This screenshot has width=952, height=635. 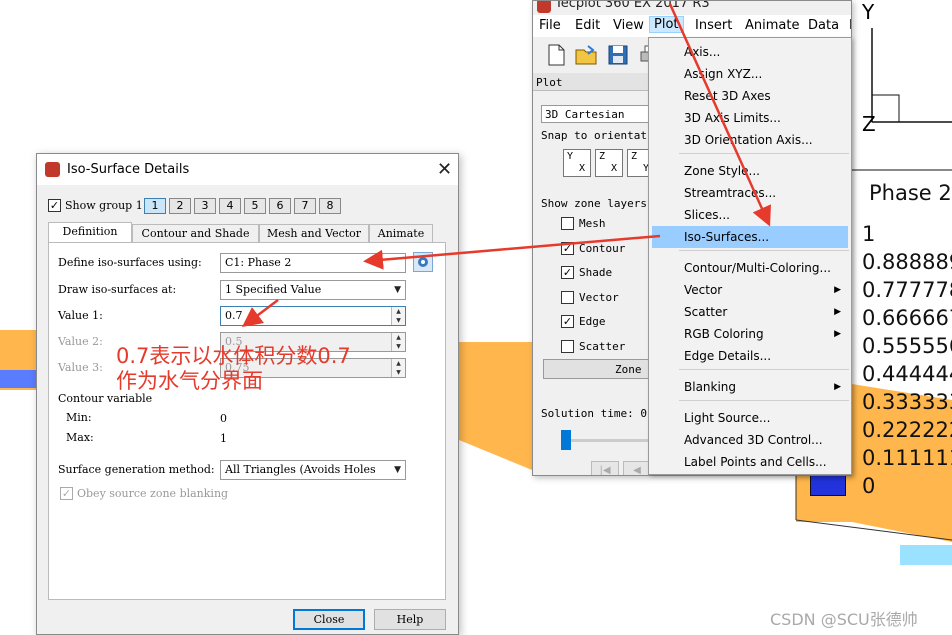 What do you see at coordinates (80, 437) in the screenshot?
I see `max-label: Max:` at bounding box center [80, 437].